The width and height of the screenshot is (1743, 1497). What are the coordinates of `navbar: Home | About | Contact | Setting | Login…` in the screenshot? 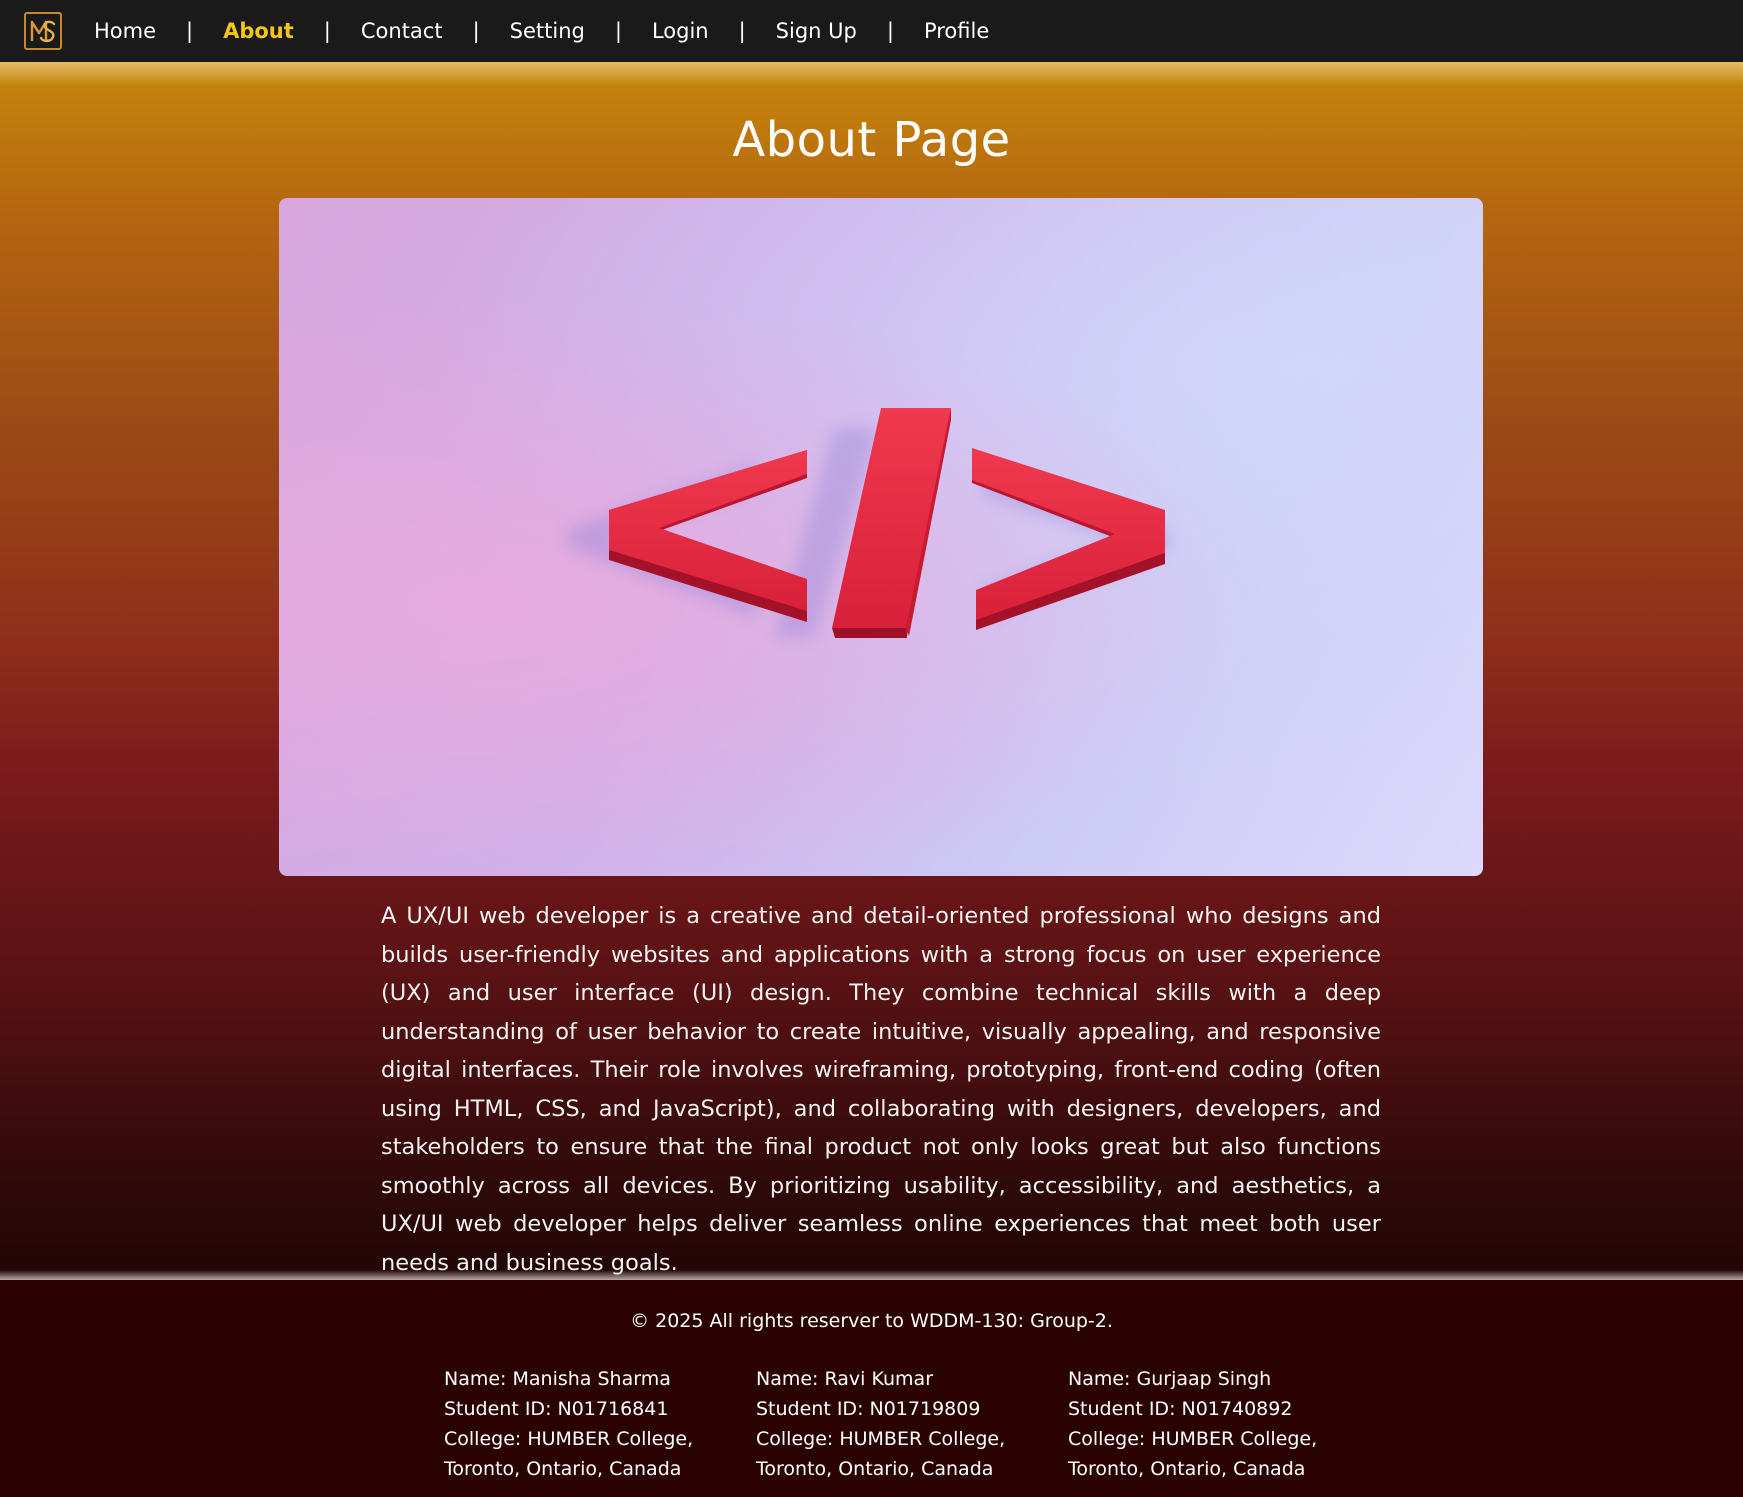 It's located at (871, 31).